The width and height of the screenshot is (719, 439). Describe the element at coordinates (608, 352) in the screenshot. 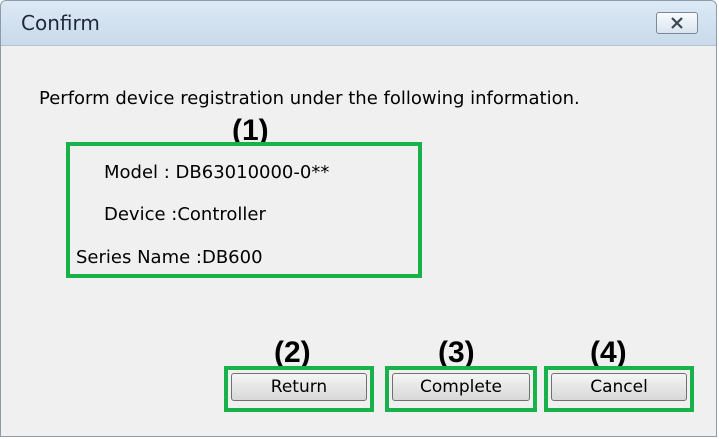

I see `callout-4: (4)` at that location.